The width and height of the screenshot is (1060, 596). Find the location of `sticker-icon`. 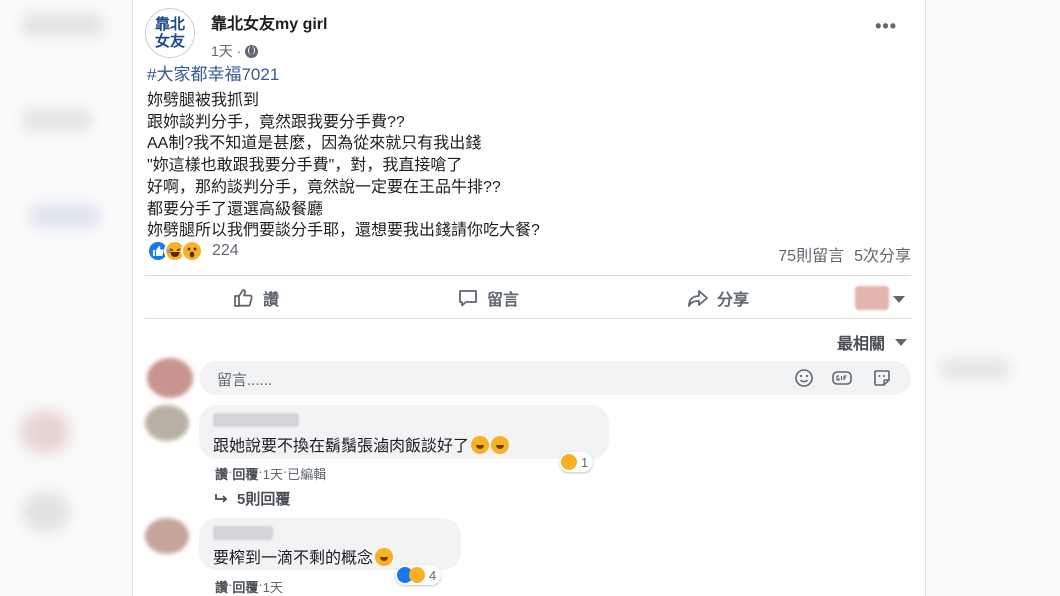

sticker-icon is located at coordinates (882, 378).